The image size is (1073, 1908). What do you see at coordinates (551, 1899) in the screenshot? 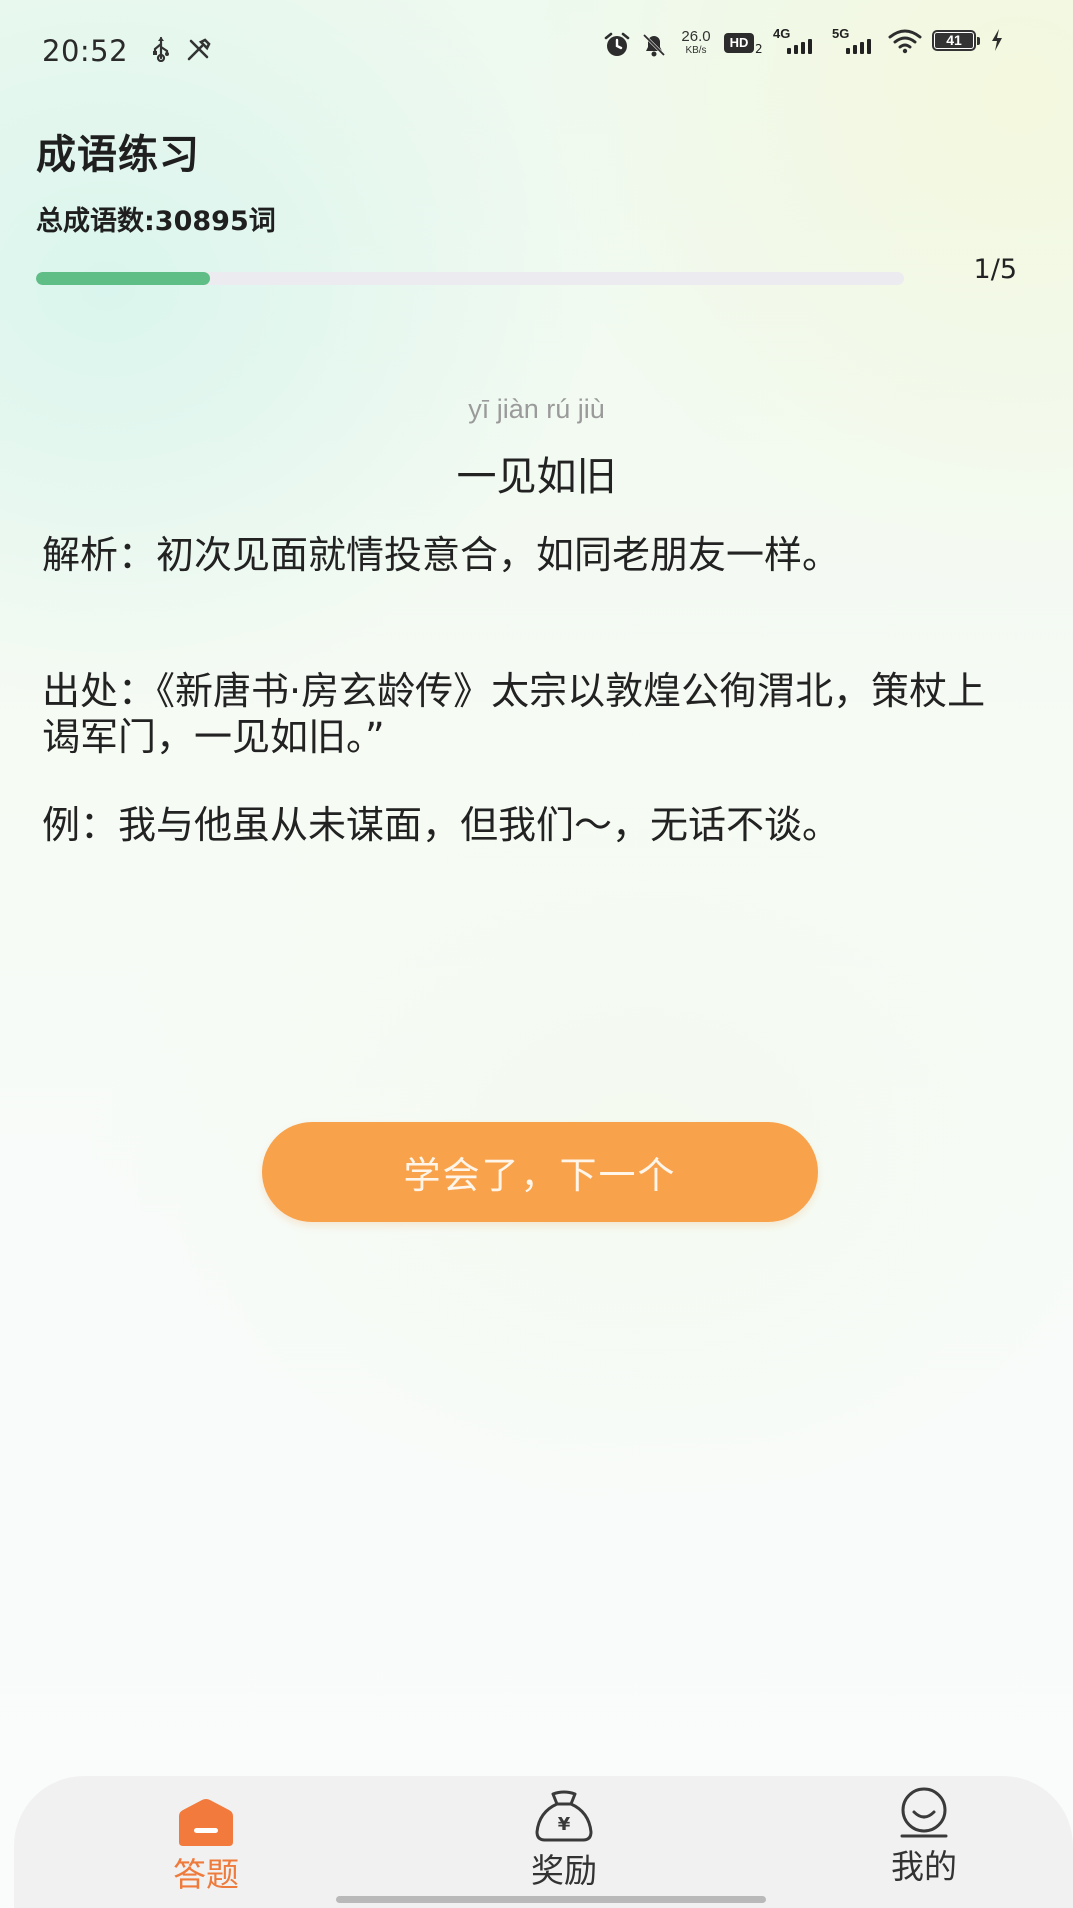
I see `home-indicator` at bounding box center [551, 1899].